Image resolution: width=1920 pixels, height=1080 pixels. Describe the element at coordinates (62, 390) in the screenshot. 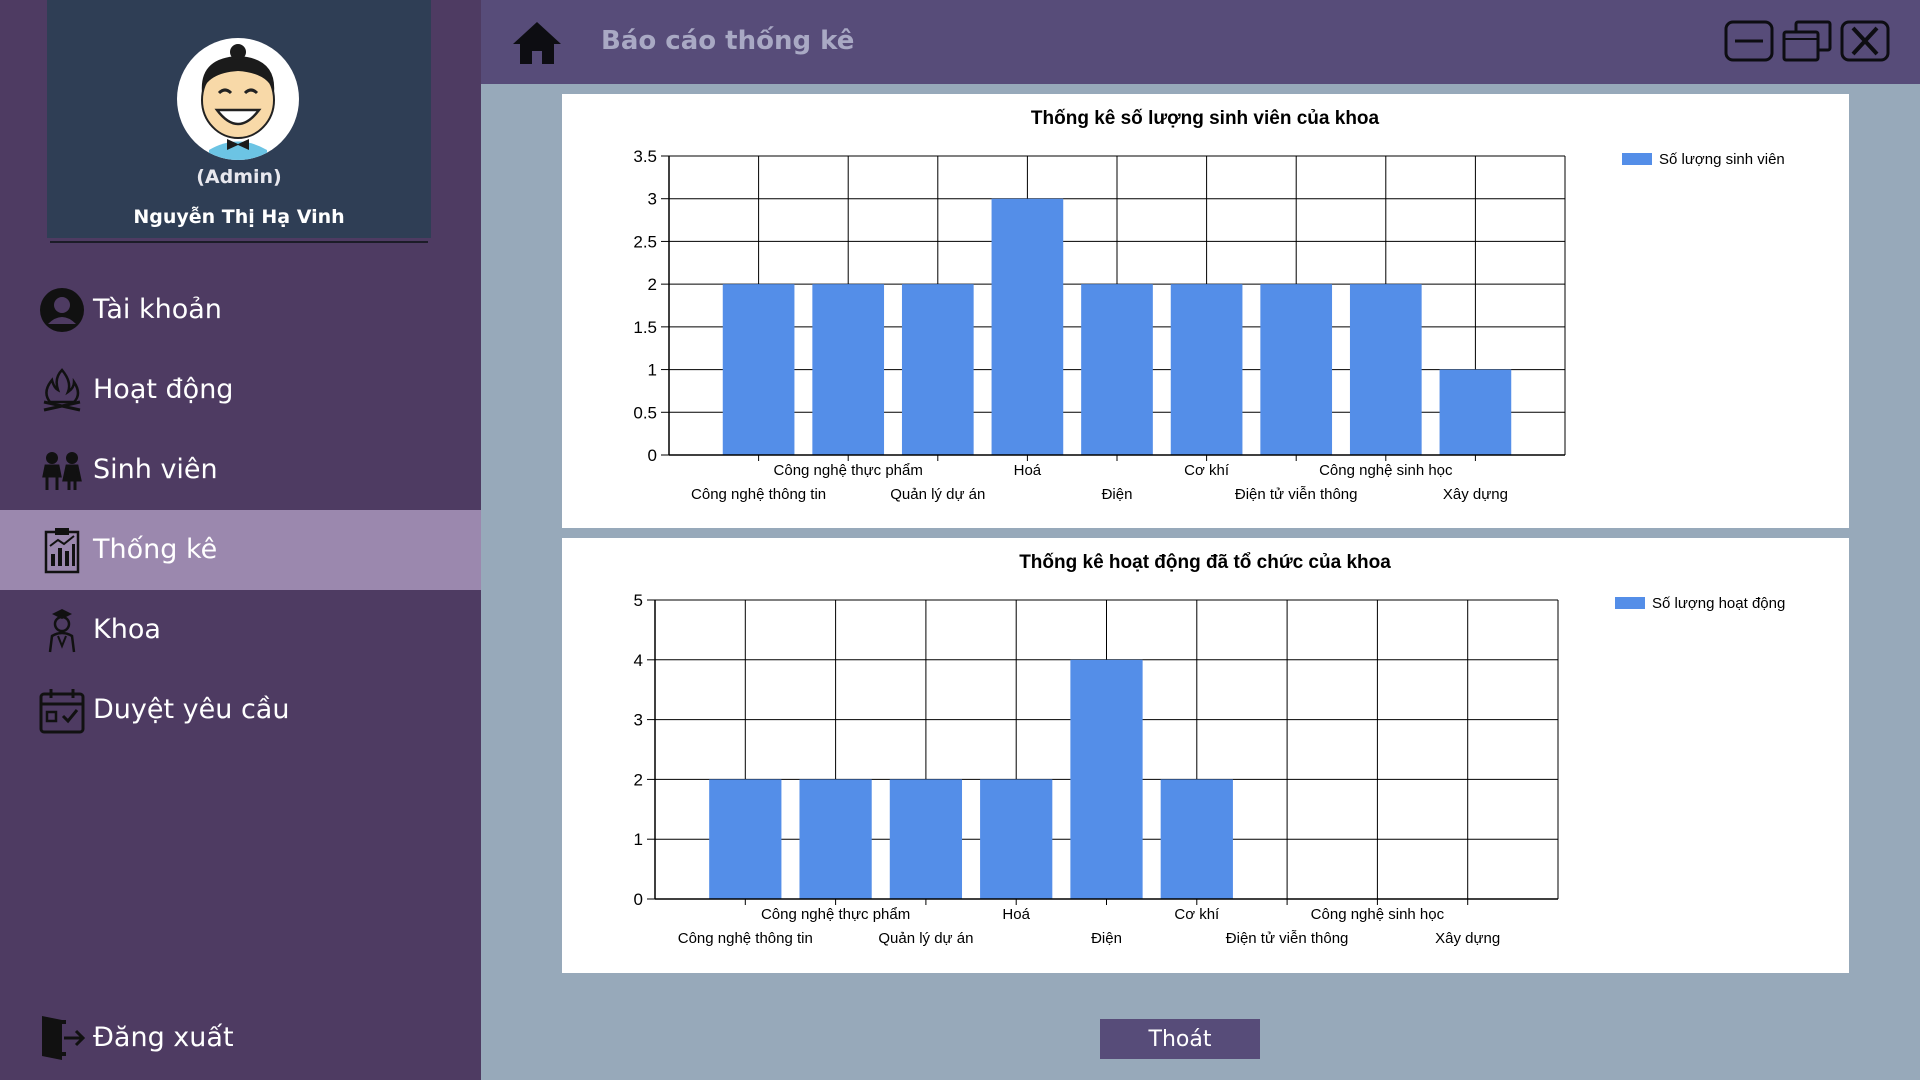

I see `campfire-icon` at that location.